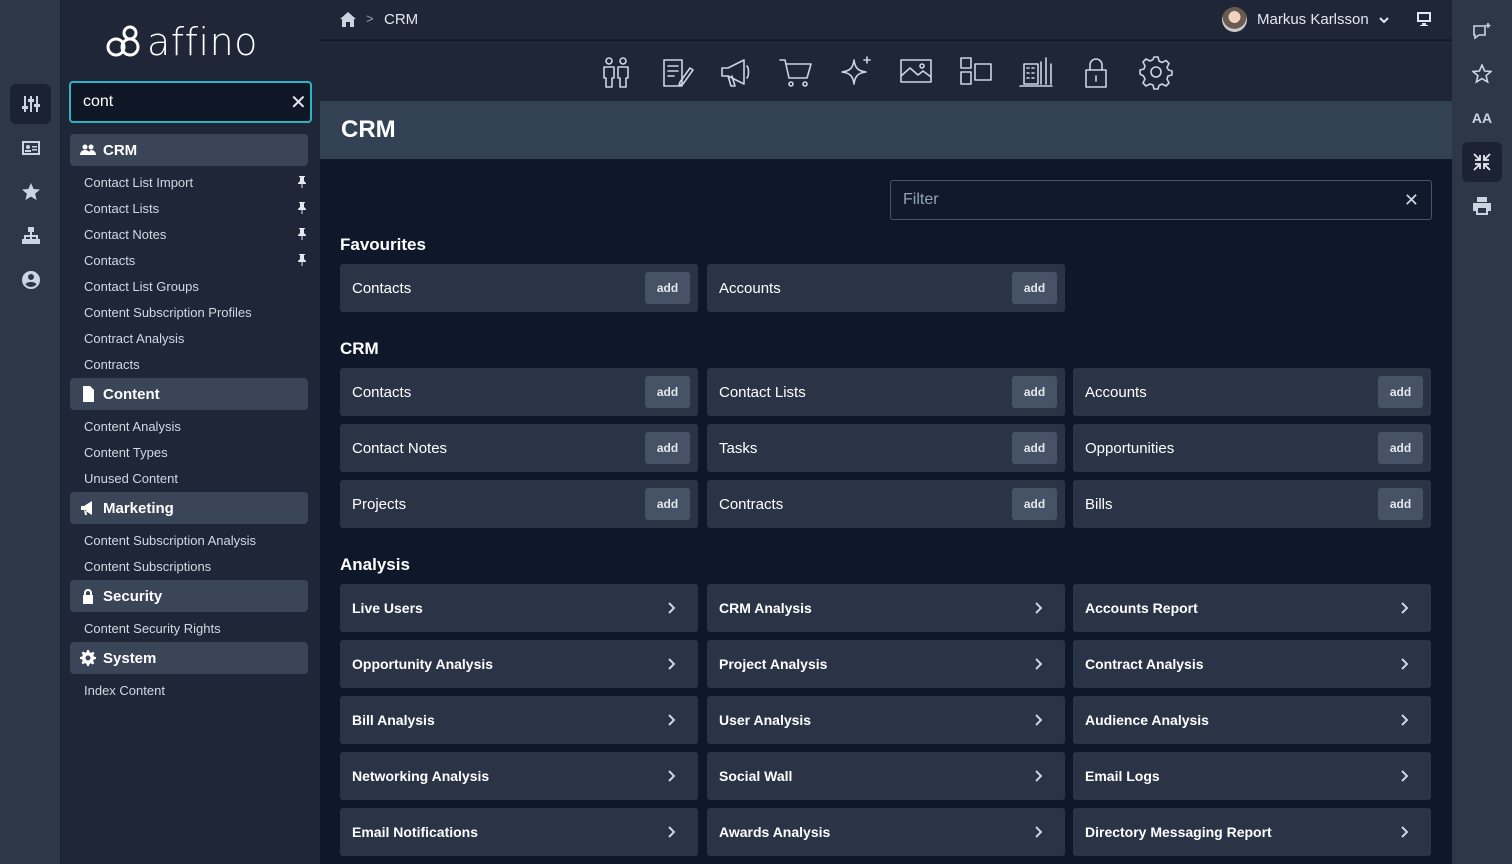 The height and width of the screenshot is (864, 1512). I want to click on nav-item-index-content: Index Content, so click(196, 690).